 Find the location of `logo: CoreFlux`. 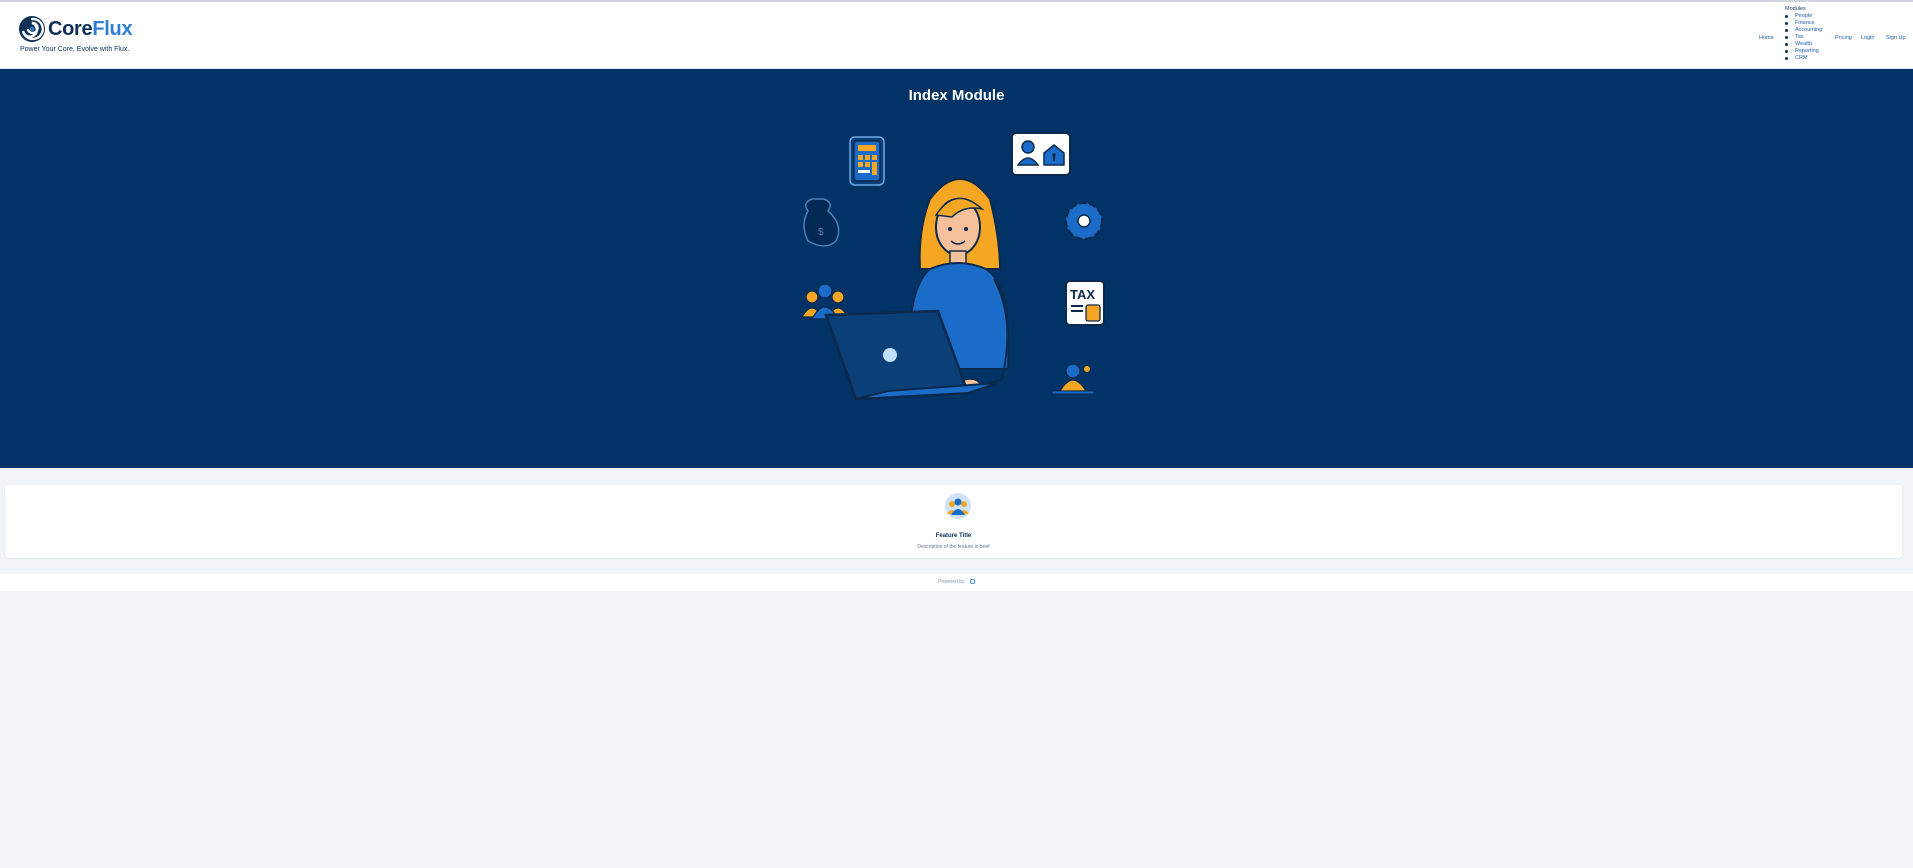

logo: CoreFlux is located at coordinates (75, 29).